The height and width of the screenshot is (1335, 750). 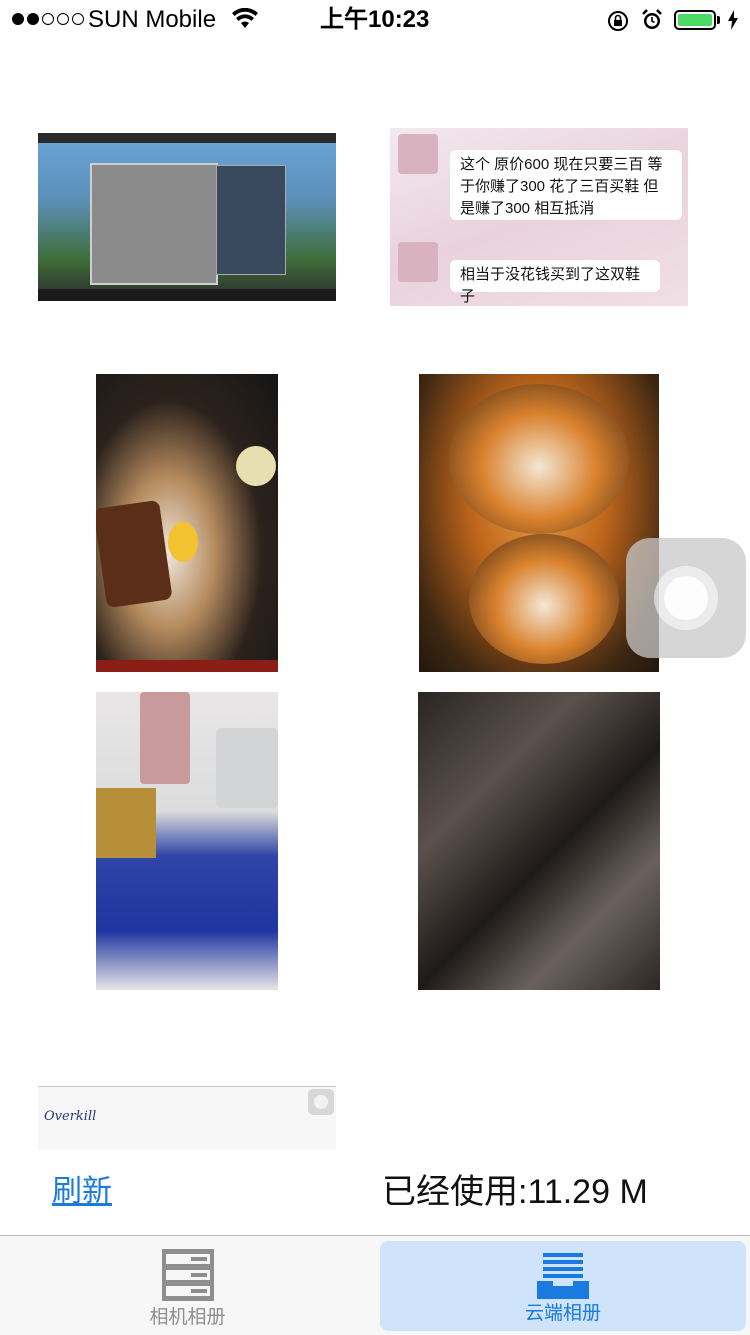 I want to click on tab-cloud-album: 云端相册, so click(x=563, y=1286).